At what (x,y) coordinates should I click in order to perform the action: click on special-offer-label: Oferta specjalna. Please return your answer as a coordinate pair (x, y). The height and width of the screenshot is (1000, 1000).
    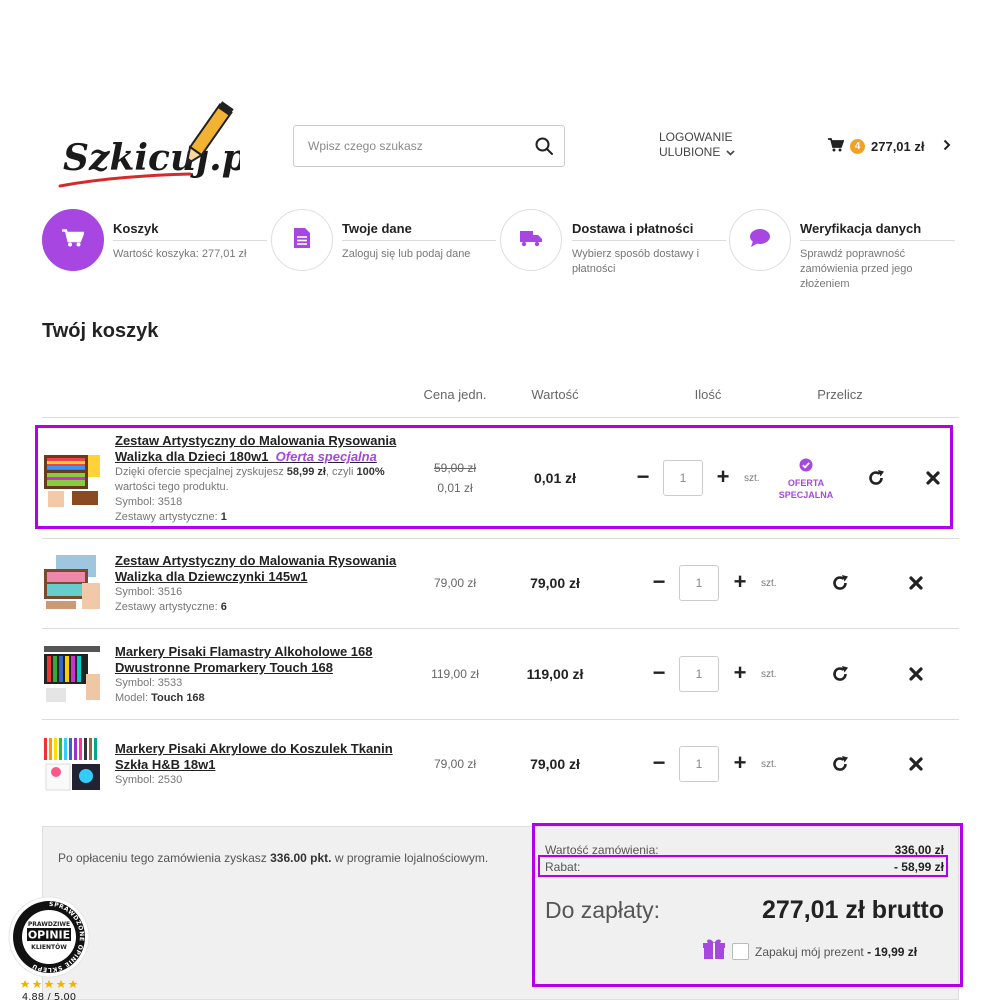
    Looking at the image, I should click on (326, 456).